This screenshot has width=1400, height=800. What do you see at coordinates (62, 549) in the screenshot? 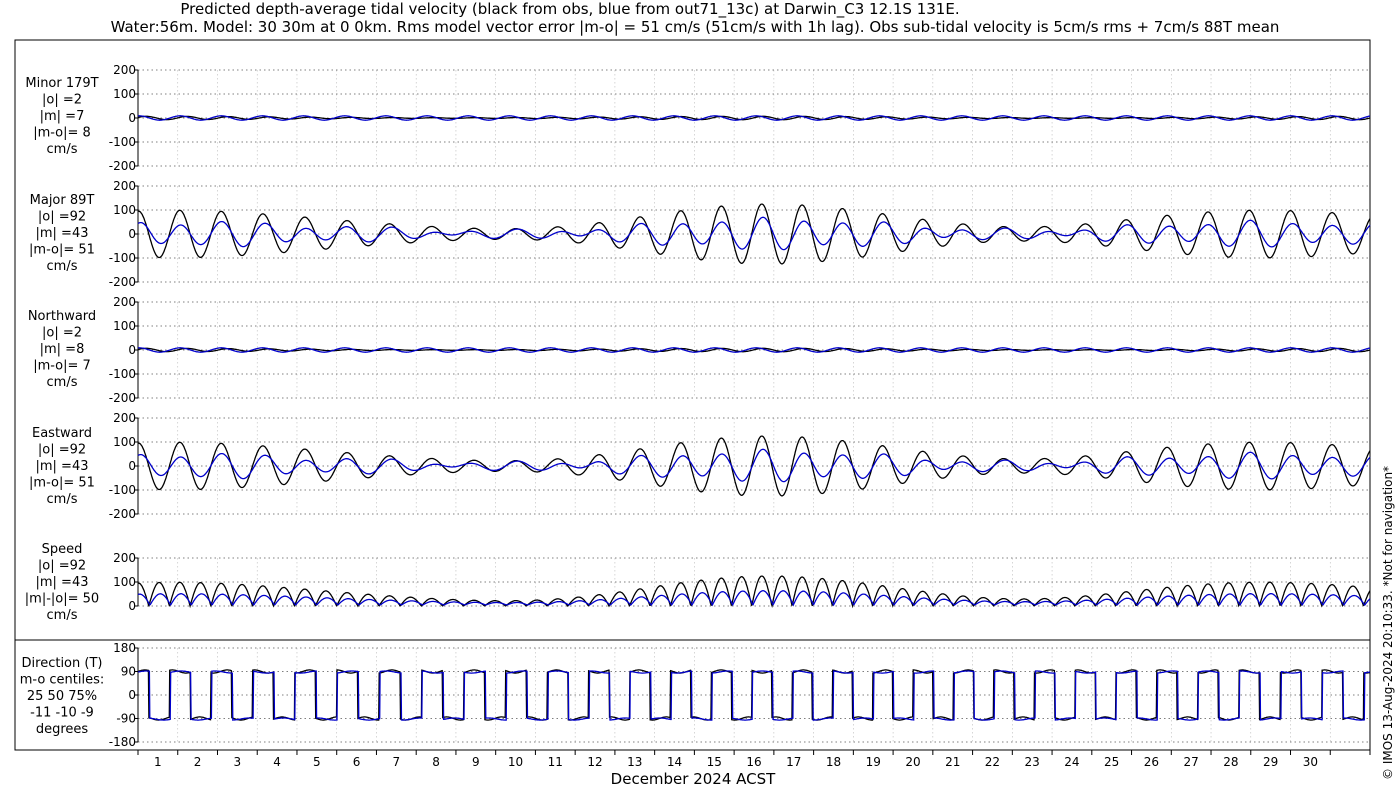
I see `panel-label-line: Speed` at bounding box center [62, 549].